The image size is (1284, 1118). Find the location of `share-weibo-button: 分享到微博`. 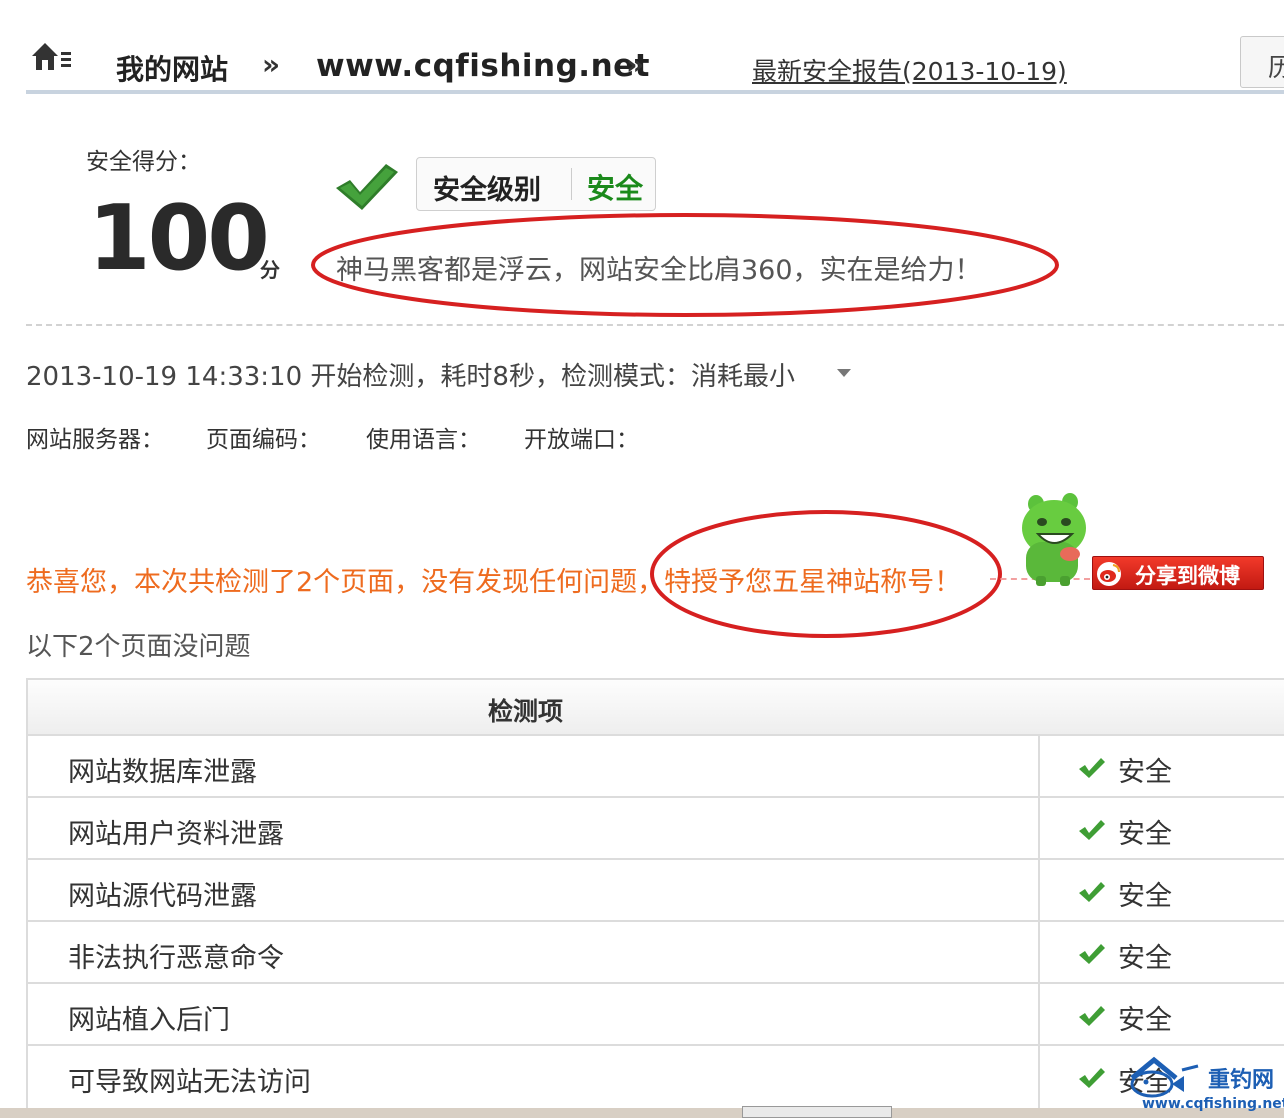

share-weibo-button: 分享到微博 is located at coordinates (1178, 573).